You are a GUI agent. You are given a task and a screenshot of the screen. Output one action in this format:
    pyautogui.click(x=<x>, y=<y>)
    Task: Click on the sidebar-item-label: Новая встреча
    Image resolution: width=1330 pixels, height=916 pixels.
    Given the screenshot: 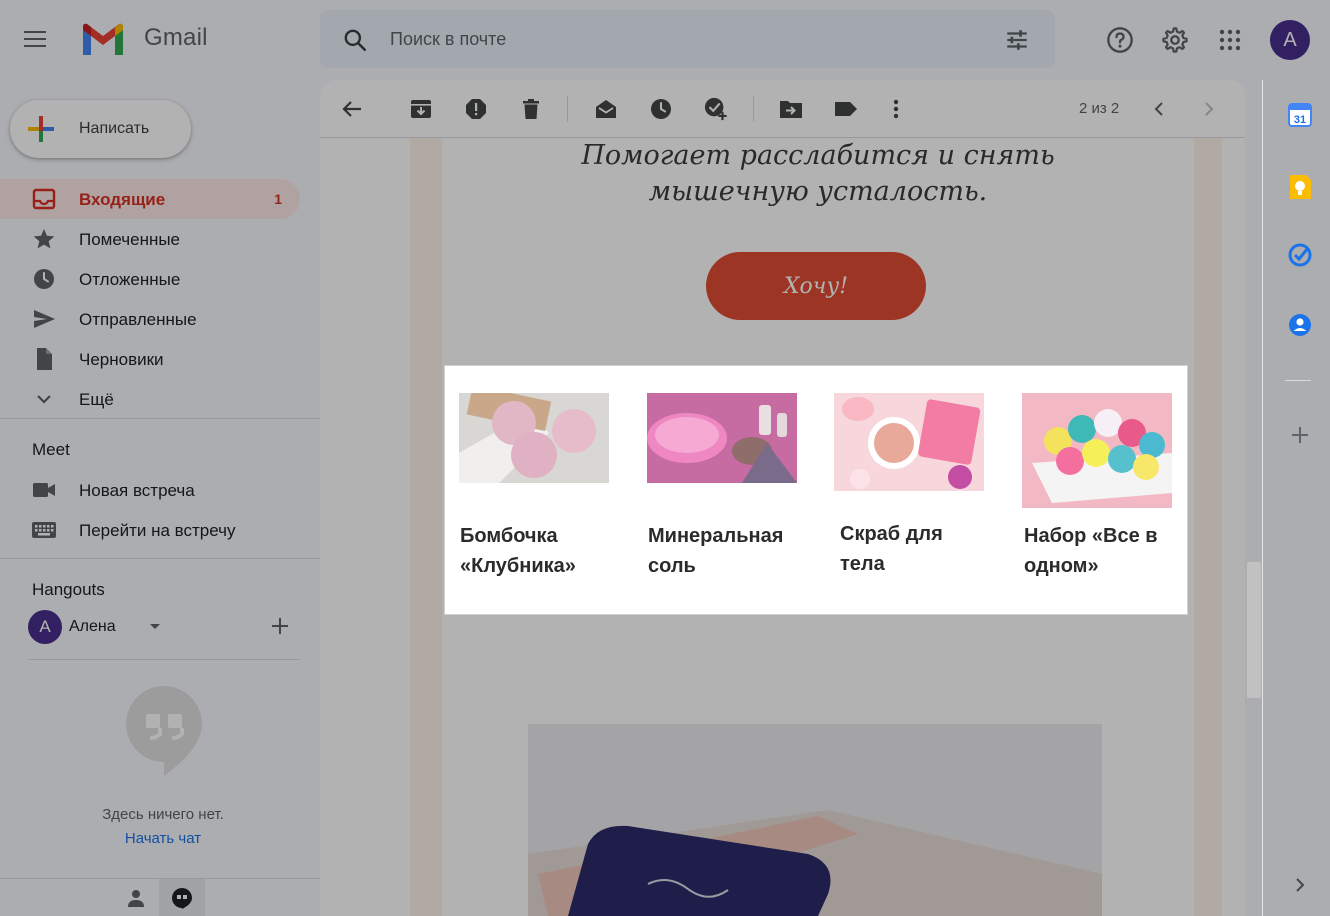 What is the action you would take?
    pyautogui.click(x=137, y=490)
    